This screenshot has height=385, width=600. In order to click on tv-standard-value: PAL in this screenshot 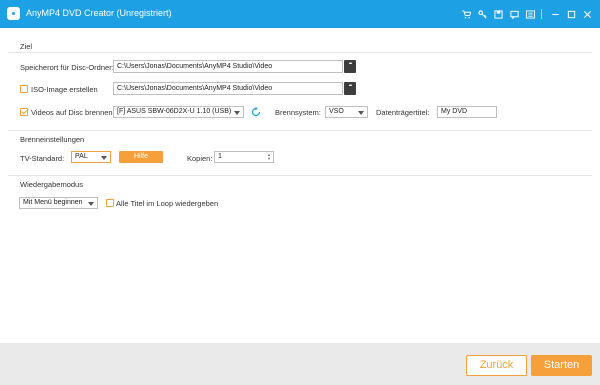, I will do `click(81, 156)`.